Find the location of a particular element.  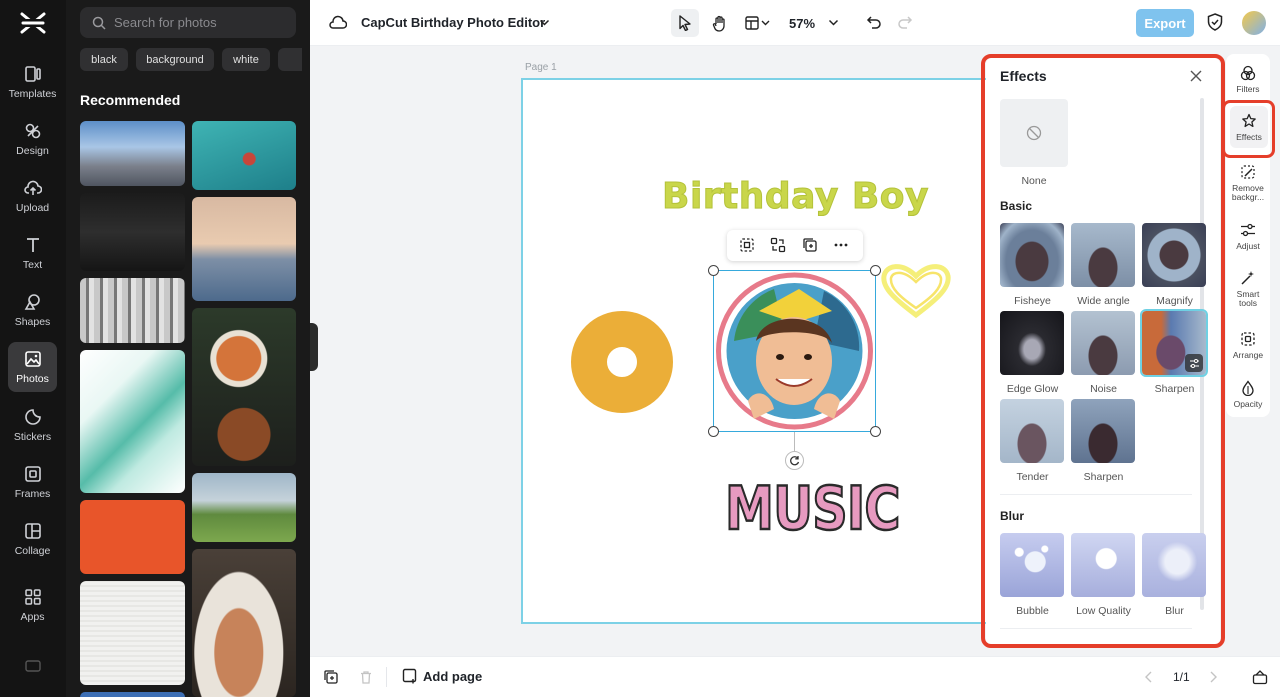

effect-wide-angle: Wide angle is located at coordinates (1103, 265).